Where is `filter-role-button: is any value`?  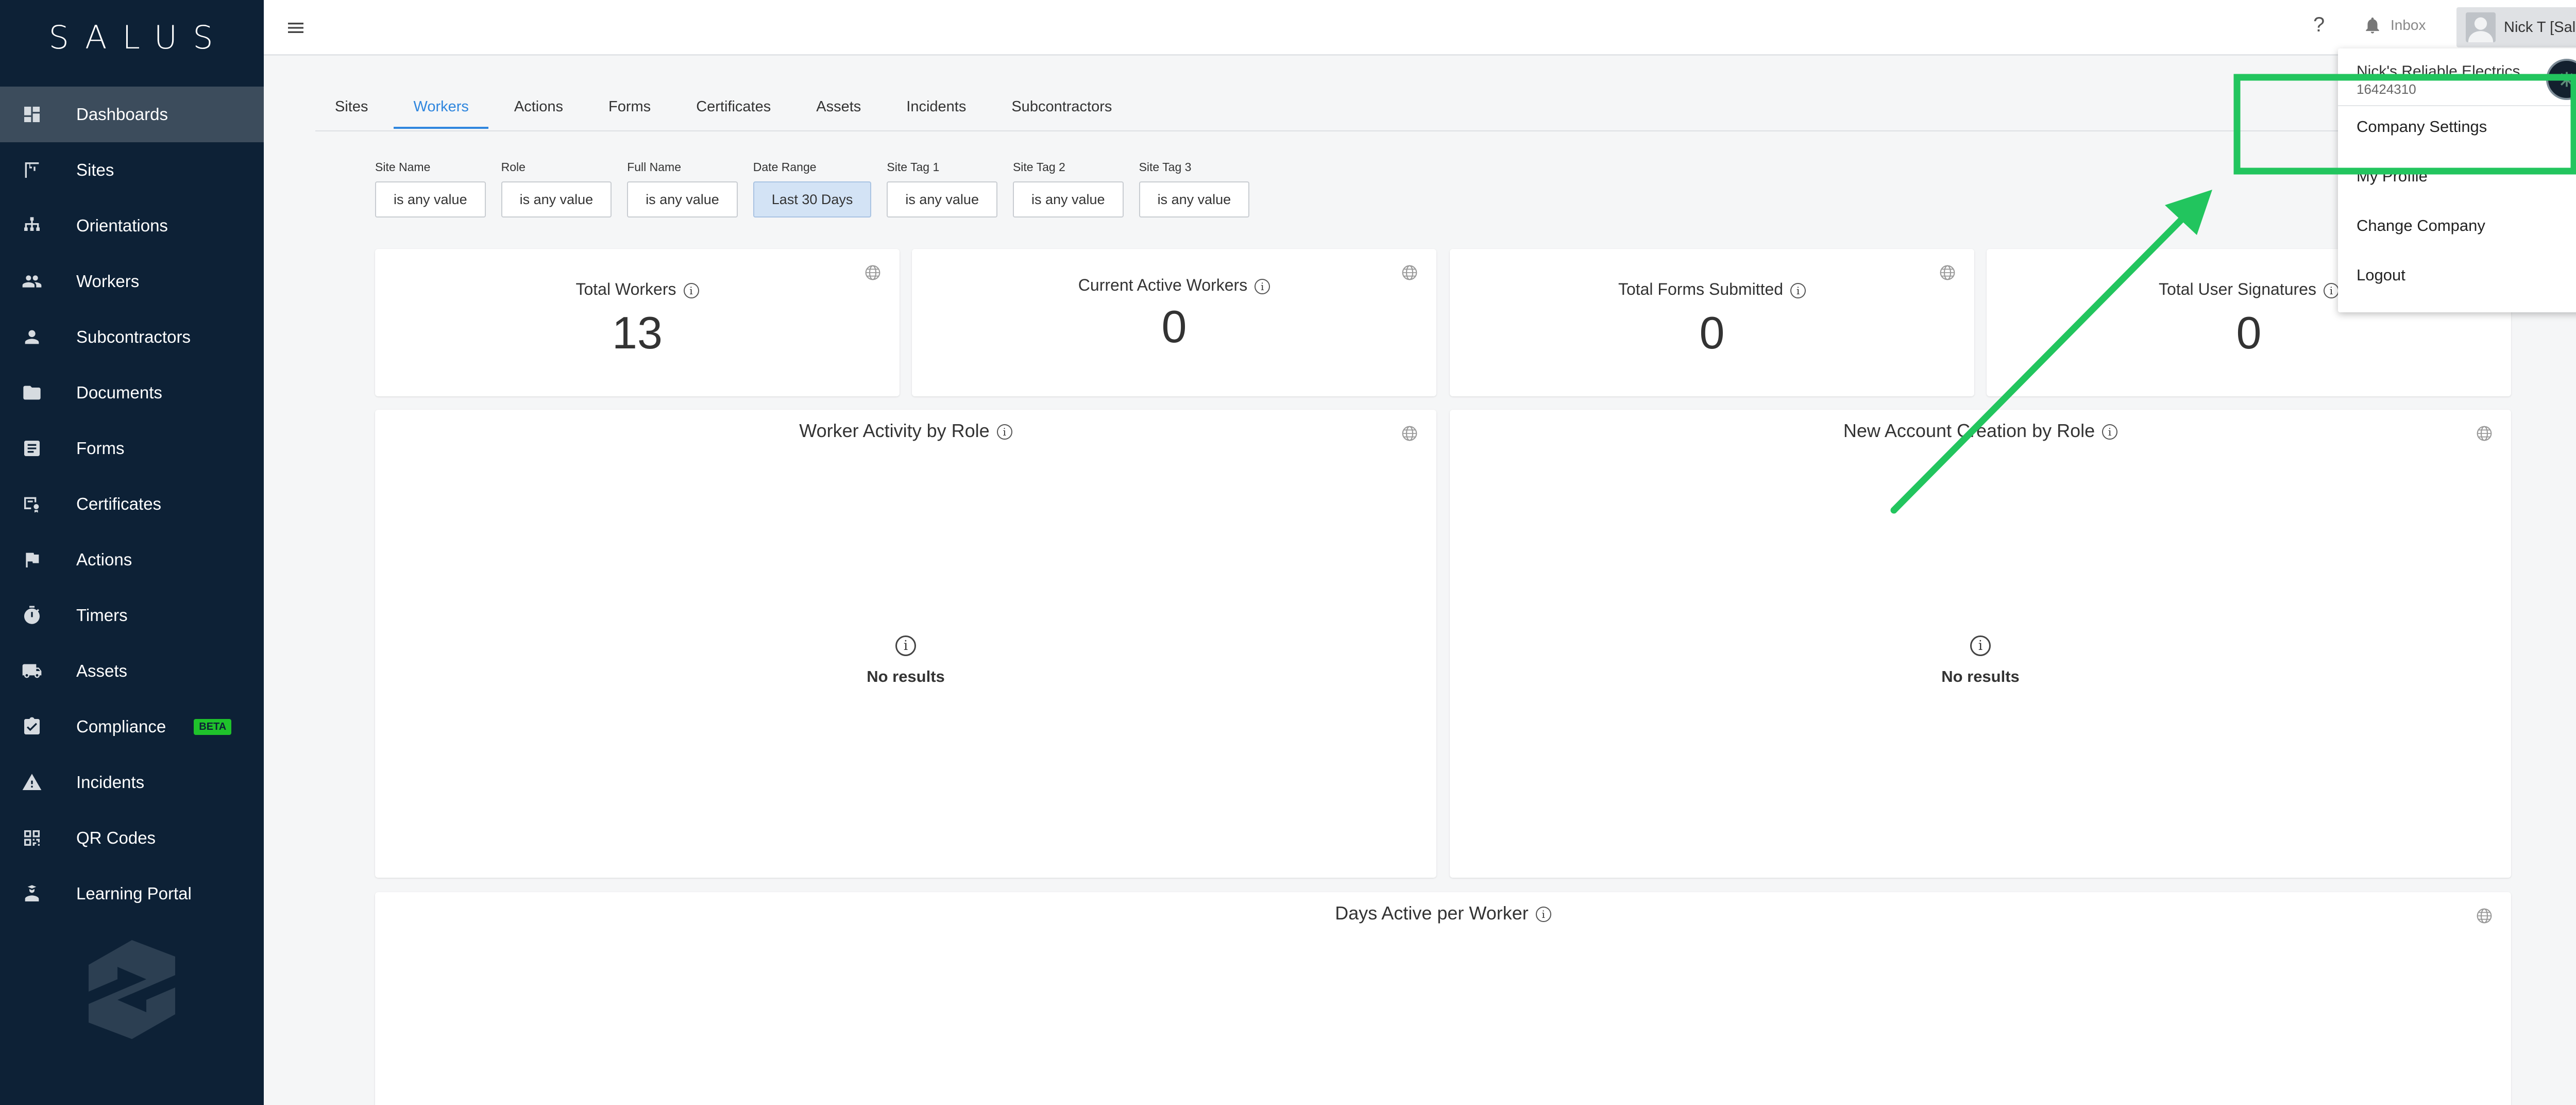
filter-role-button: is any value is located at coordinates (556, 199).